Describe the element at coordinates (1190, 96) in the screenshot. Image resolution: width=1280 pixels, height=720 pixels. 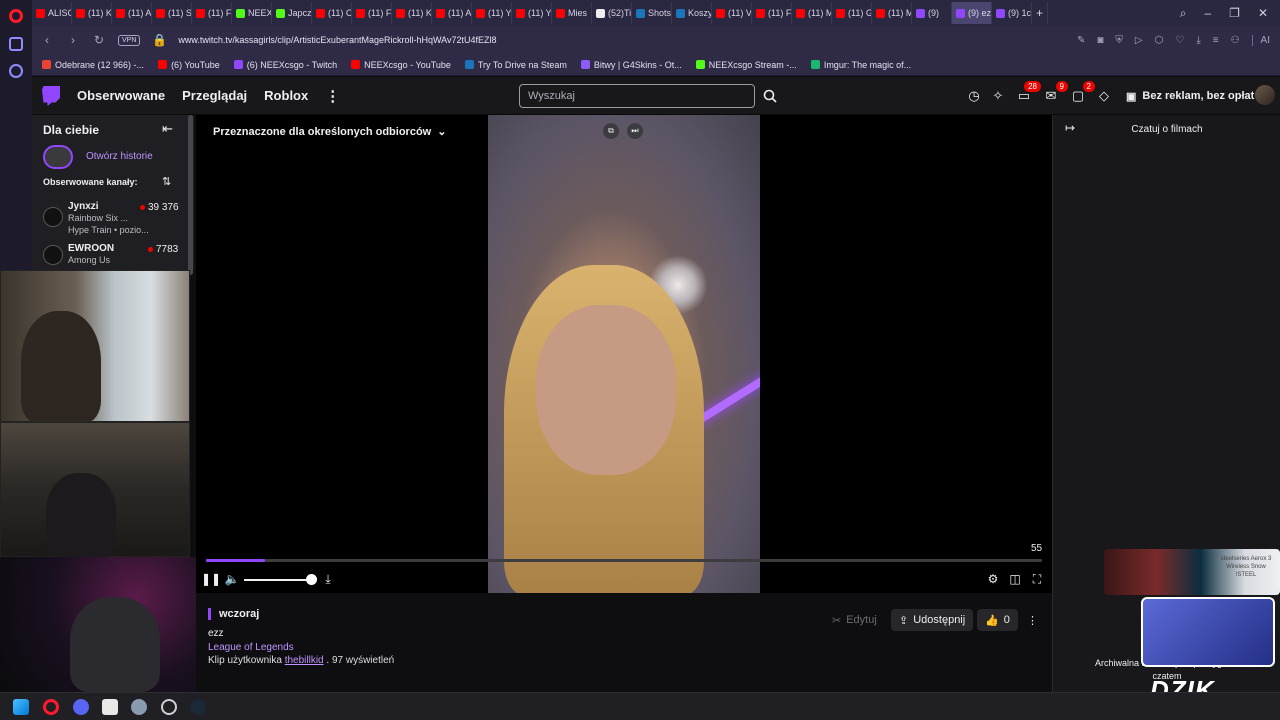
I see `ad-free-button: ▣ Bez reklam, bez opłat` at that location.